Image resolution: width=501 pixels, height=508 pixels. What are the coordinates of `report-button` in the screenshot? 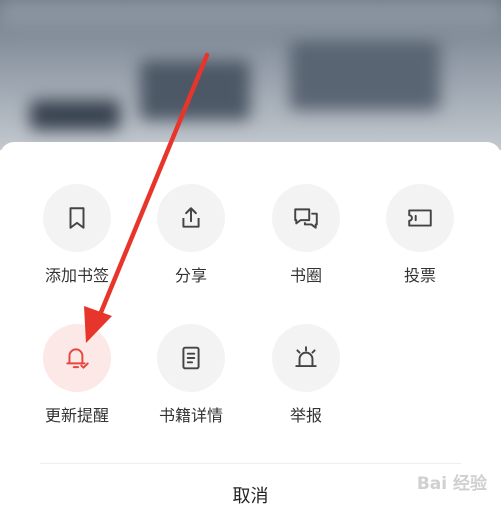 It's located at (306, 358).